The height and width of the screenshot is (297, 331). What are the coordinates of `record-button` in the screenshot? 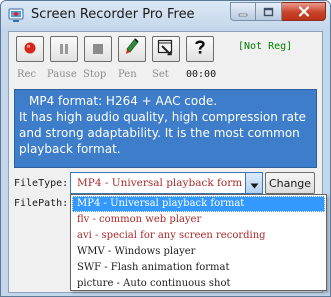 It's located at (30, 49).